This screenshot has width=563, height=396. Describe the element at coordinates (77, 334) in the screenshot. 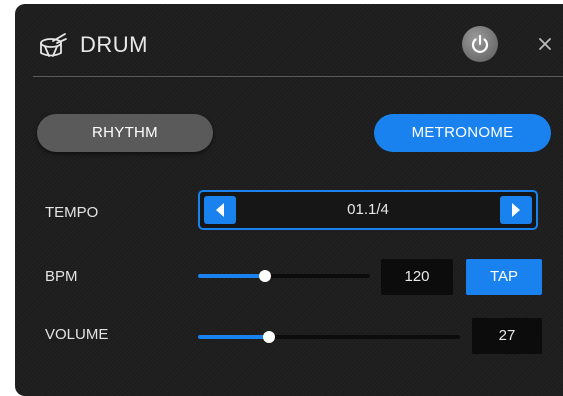

I see `volume-label: VOLUME` at that location.